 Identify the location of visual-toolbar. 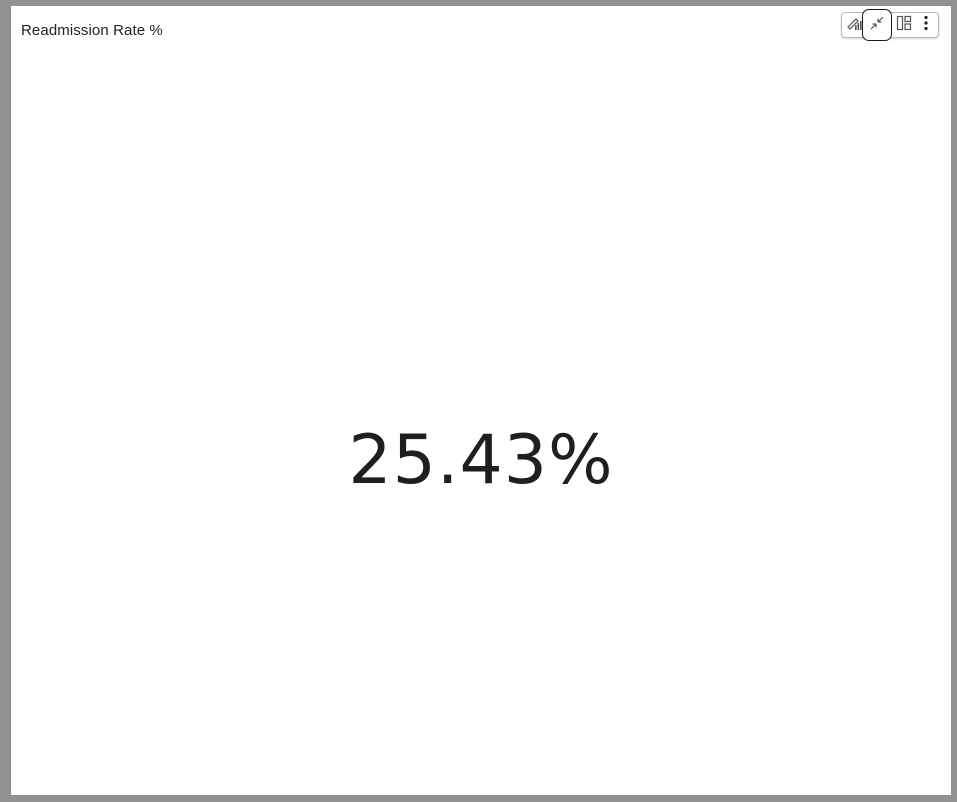
(890, 25).